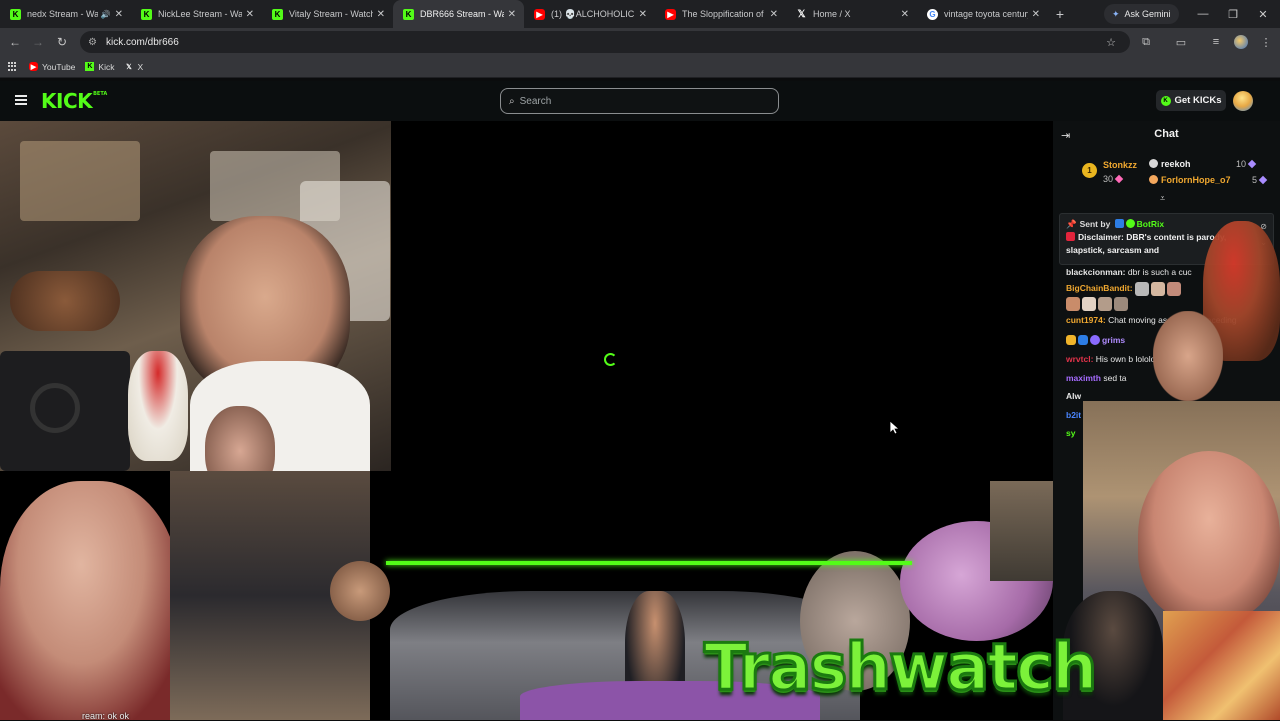 The width and height of the screenshot is (1280, 721). Describe the element at coordinates (1086, 320) in the screenshot. I see `chat-username: cunt1974:` at that location.